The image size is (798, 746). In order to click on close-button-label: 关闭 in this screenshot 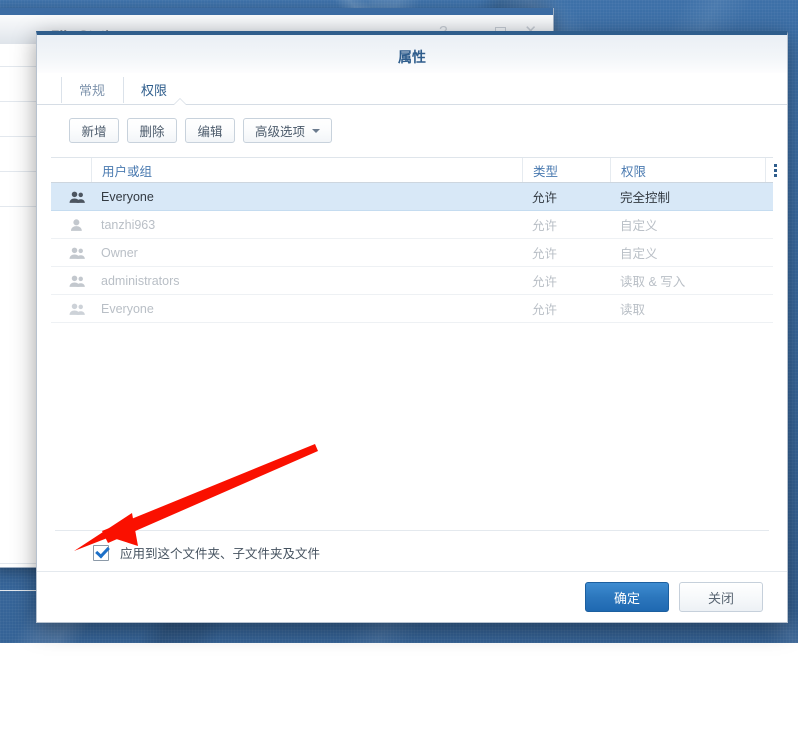, I will do `click(721, 597)`.